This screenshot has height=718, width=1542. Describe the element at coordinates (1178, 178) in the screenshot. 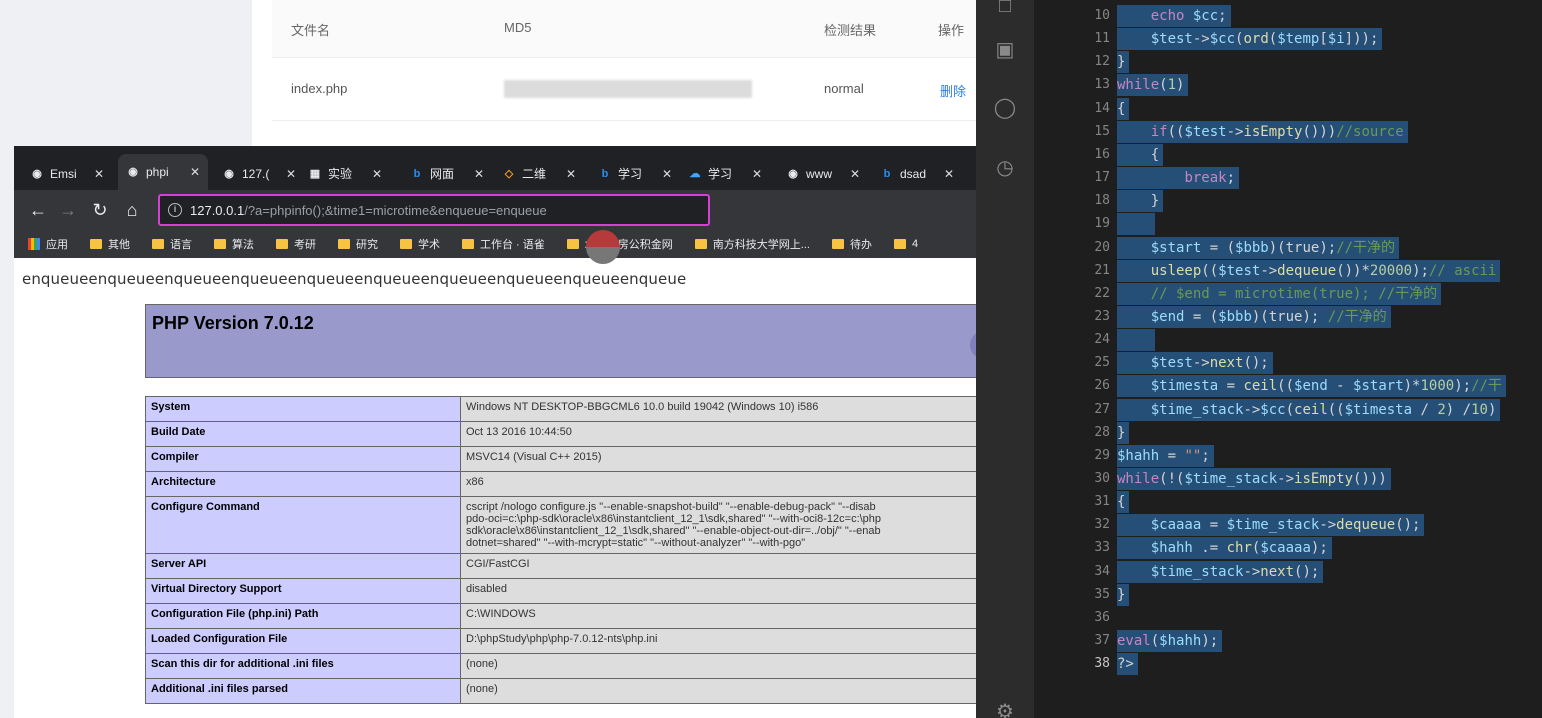

I see `code-line: break;` at that location.